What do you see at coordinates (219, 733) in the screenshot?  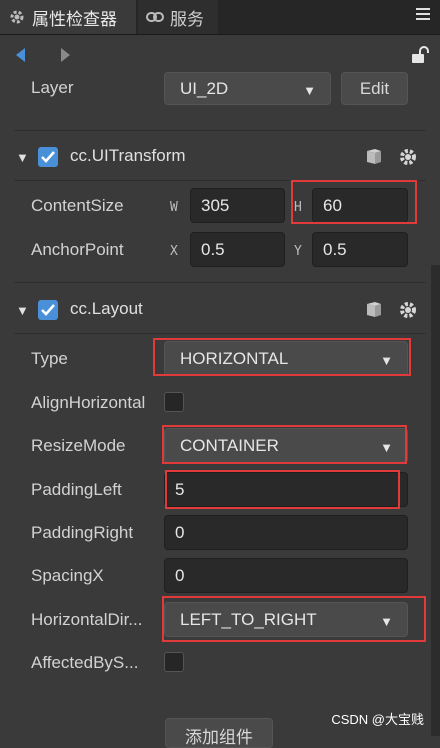 I see `add-component-button: 添加组件` at bounding box center [219, 733].